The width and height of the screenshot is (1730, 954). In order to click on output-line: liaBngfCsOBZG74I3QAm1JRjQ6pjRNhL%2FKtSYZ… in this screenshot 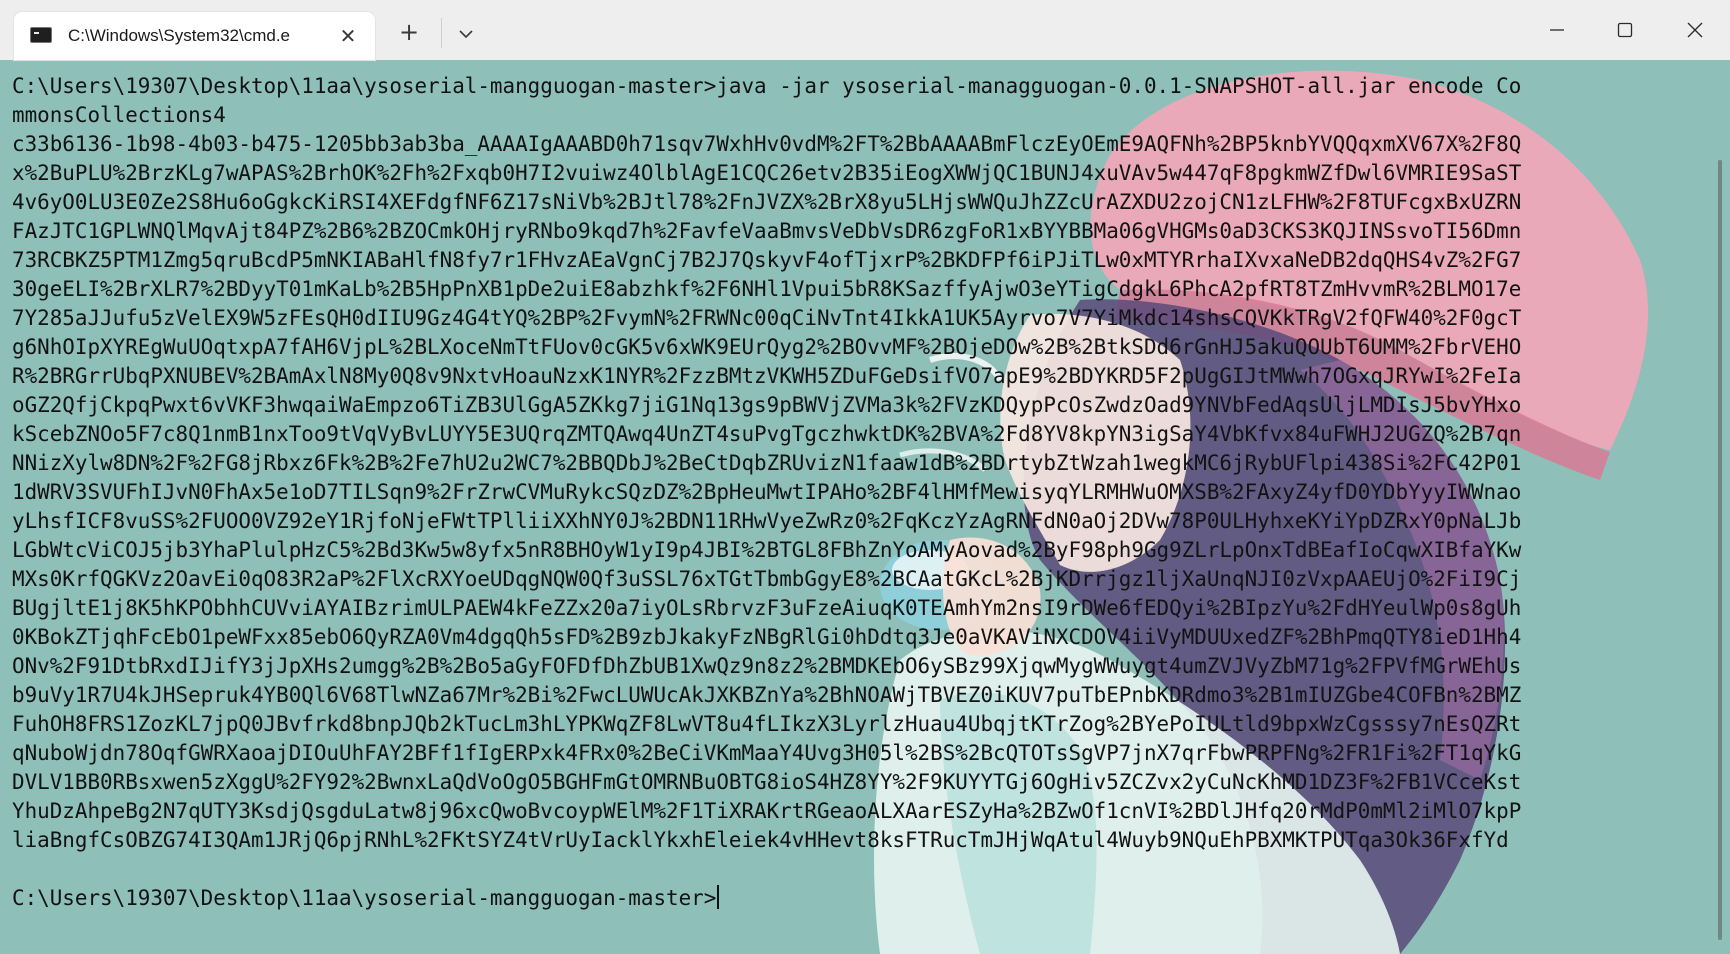, I will do `click(760, 840)`.